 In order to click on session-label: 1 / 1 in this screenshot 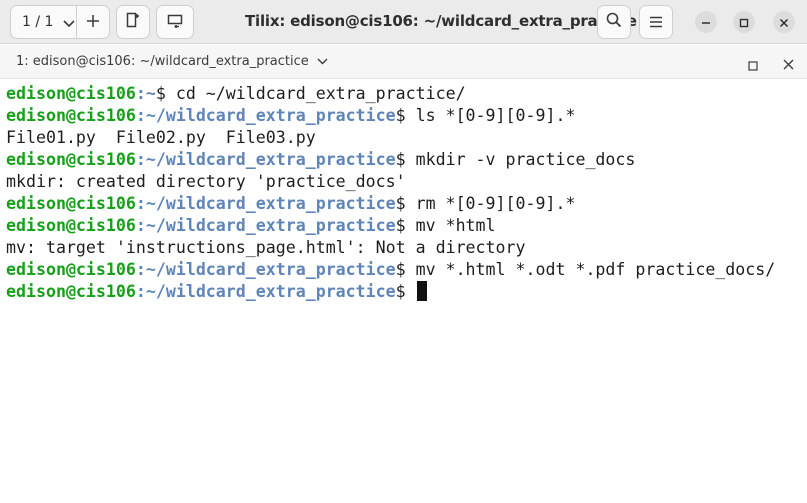, I will do `click(38, 22)`.